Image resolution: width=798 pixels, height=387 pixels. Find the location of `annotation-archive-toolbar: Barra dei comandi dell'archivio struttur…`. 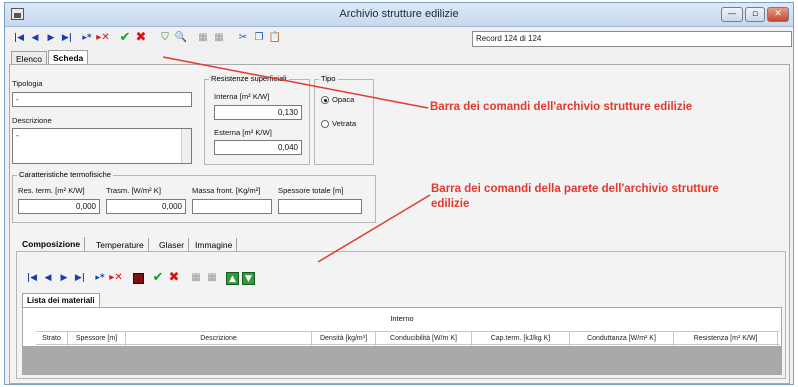

annotation-archive-toolbar: Barra dei comandi dell'archivio struttur… is located at coordinates (561, 107).